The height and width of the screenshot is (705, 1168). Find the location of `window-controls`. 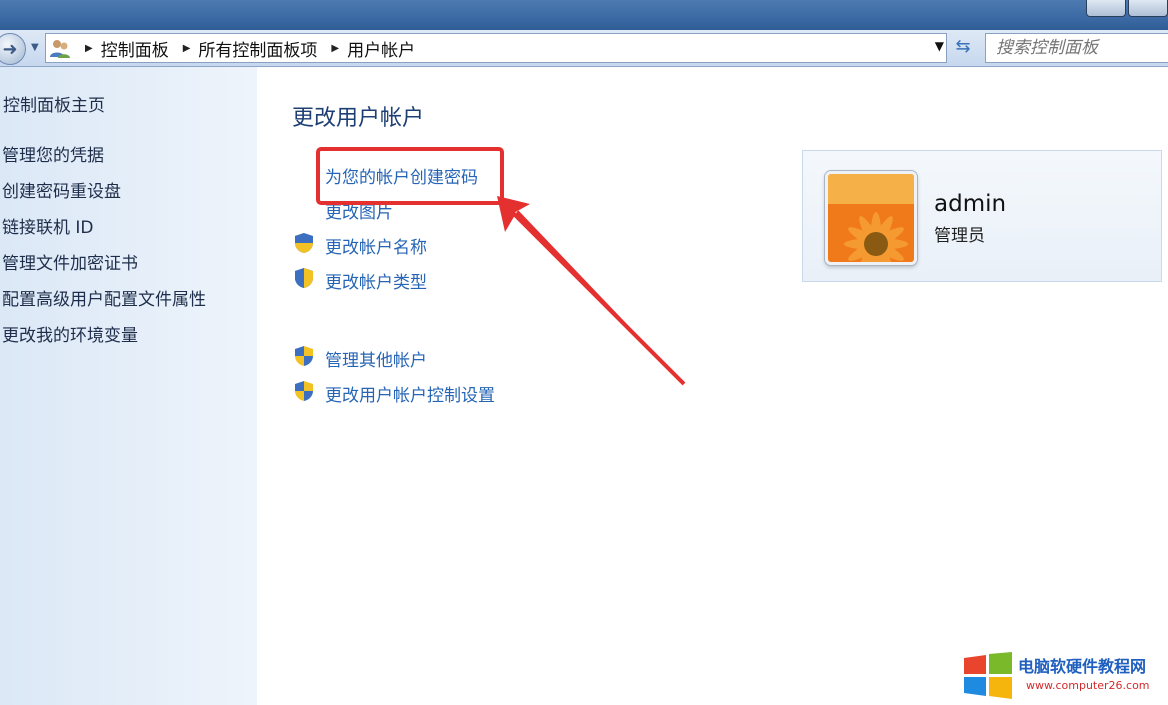

window-controls is located at coordinates (1126, 8).